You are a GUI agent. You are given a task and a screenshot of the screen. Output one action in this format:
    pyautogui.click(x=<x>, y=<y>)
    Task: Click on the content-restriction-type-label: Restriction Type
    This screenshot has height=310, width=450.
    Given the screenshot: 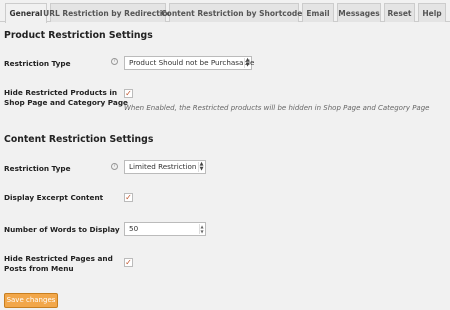 What is the action you would take?
    pyautogui.click(x=37, y=168)
    